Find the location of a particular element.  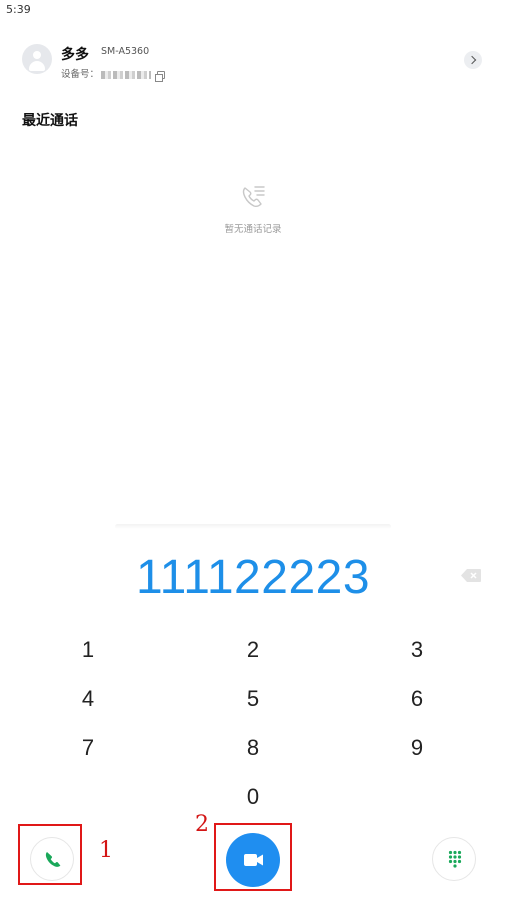

dial-key-1: 1 is located at coordinates (88, 650).